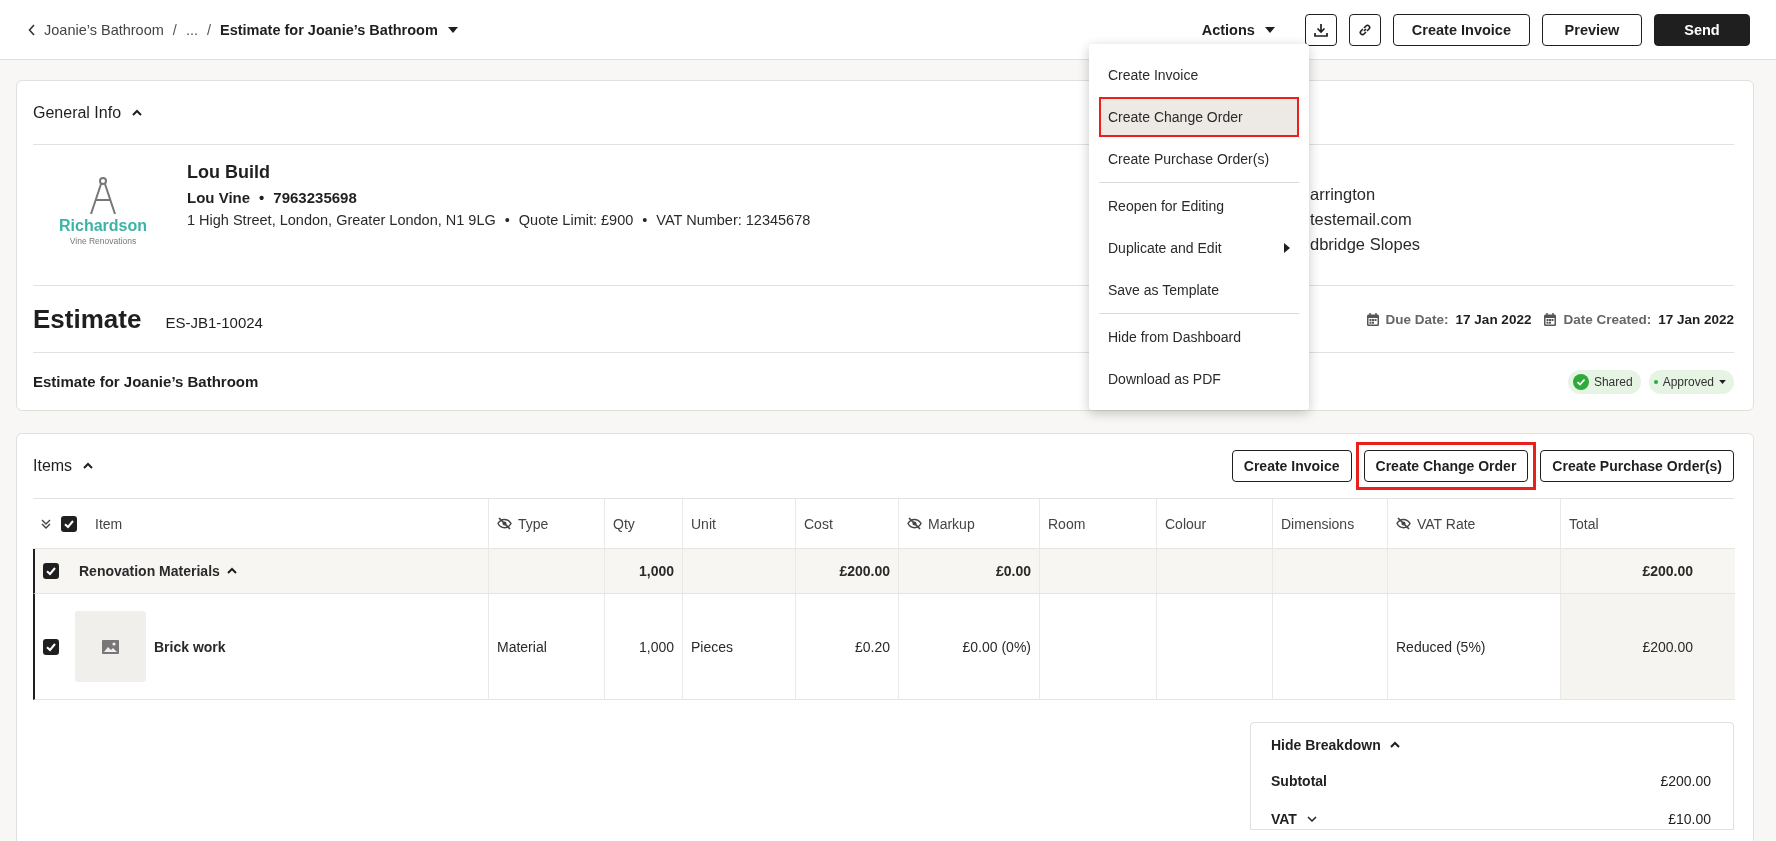 This screenshot has height=841, width=1776. Describe the element at coordinates (341, 220) in the screenshot. I see `address: 1 High Street, London, Greater London, N1 9LG` at that location.